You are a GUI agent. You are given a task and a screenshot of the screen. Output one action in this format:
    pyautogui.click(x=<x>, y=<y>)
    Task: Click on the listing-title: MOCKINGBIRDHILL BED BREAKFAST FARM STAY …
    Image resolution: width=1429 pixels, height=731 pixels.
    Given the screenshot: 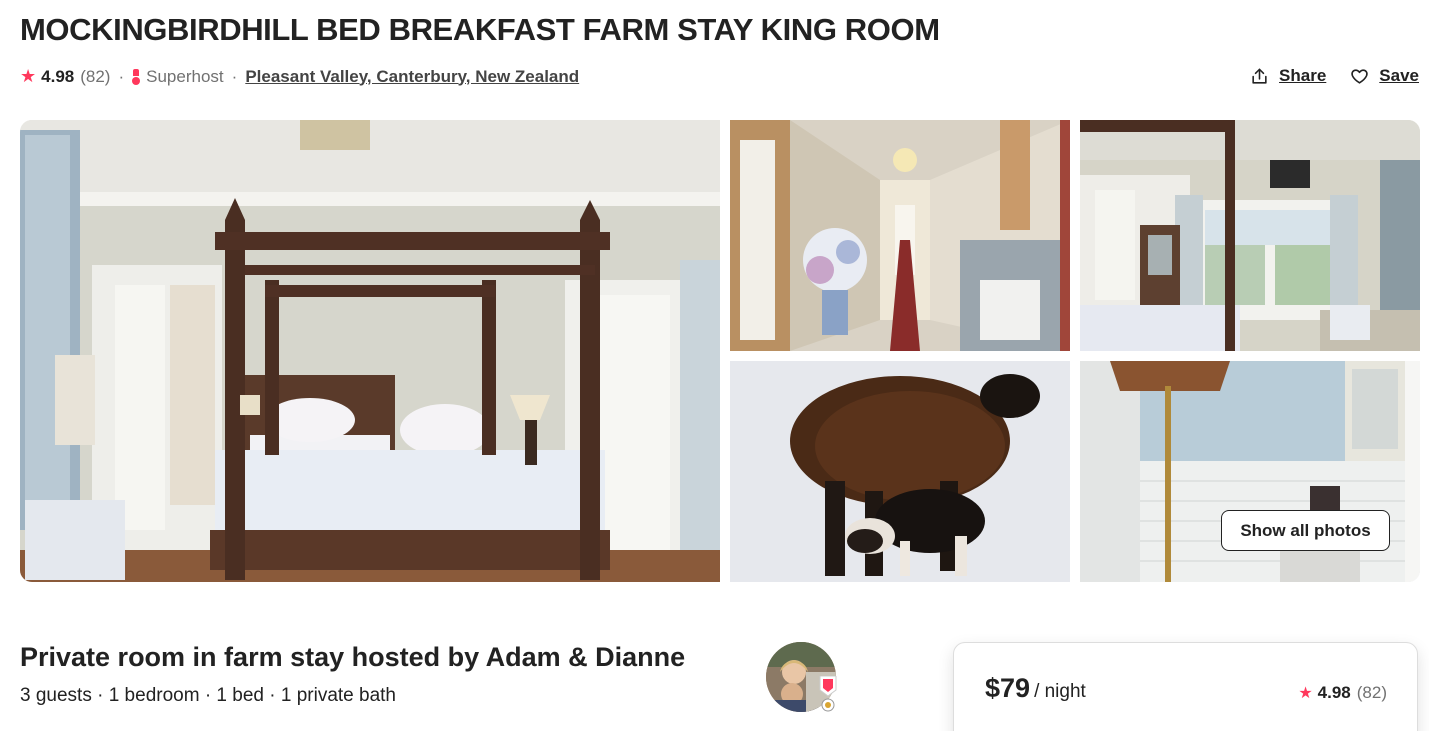 What is the action you would take?
    pyautogui.click(x=480, y=29)
    